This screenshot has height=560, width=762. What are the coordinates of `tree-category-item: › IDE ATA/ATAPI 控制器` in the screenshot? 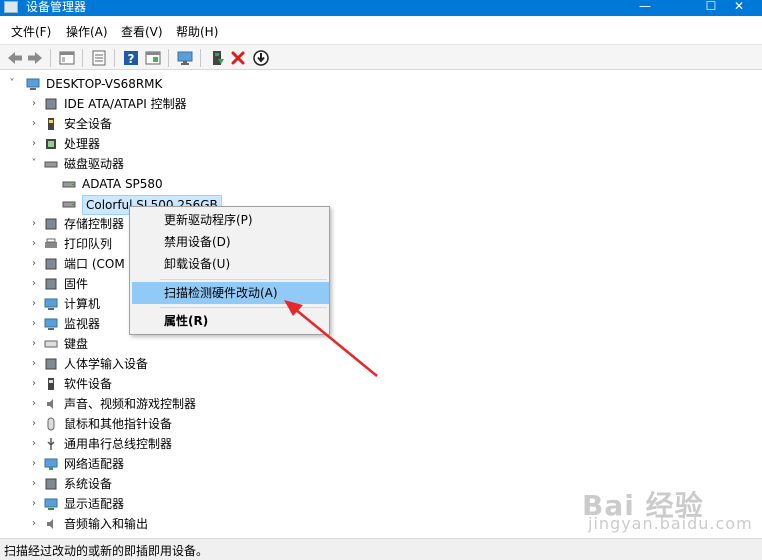 It's located at (350, 104).